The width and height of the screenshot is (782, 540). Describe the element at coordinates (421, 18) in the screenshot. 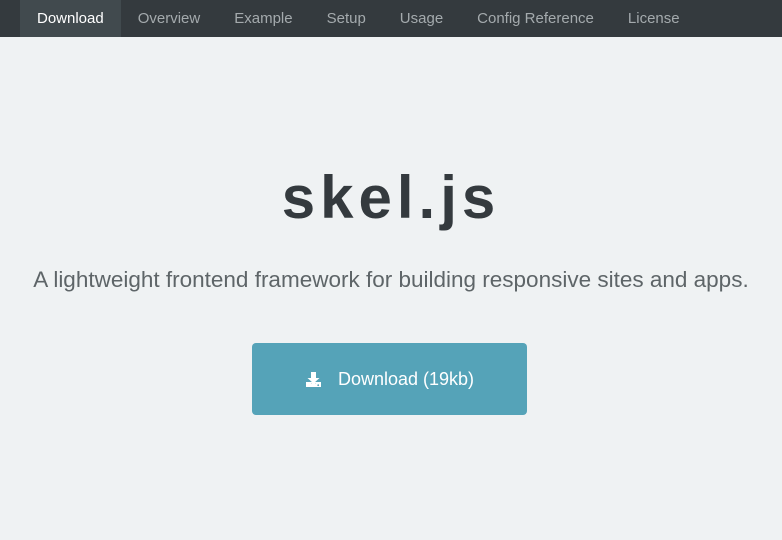

I see `nav-item-usage: Usage` at that location.